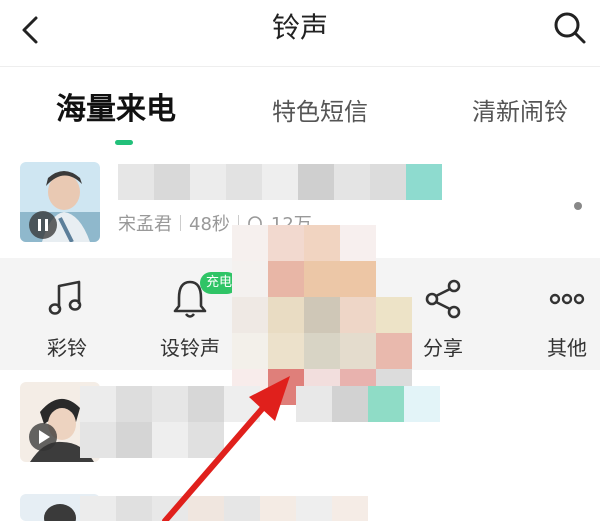 This screenshot has width=600, height=521. Describe the element at coordinates (145, 224) in the screenshot. I see `song-artist: 宋孟君` at that location.